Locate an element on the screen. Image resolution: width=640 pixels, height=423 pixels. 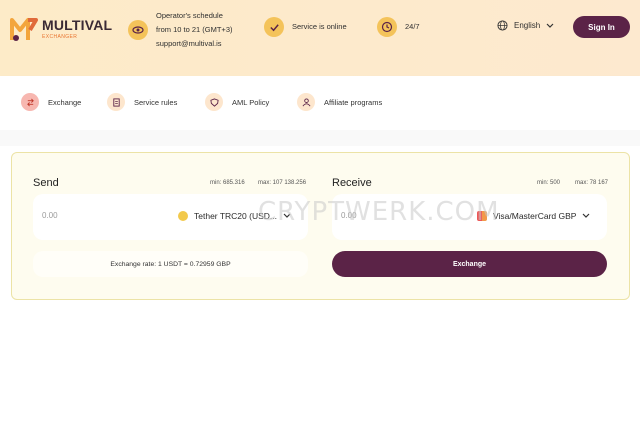
document-icon is located at coordinates (116, 102).